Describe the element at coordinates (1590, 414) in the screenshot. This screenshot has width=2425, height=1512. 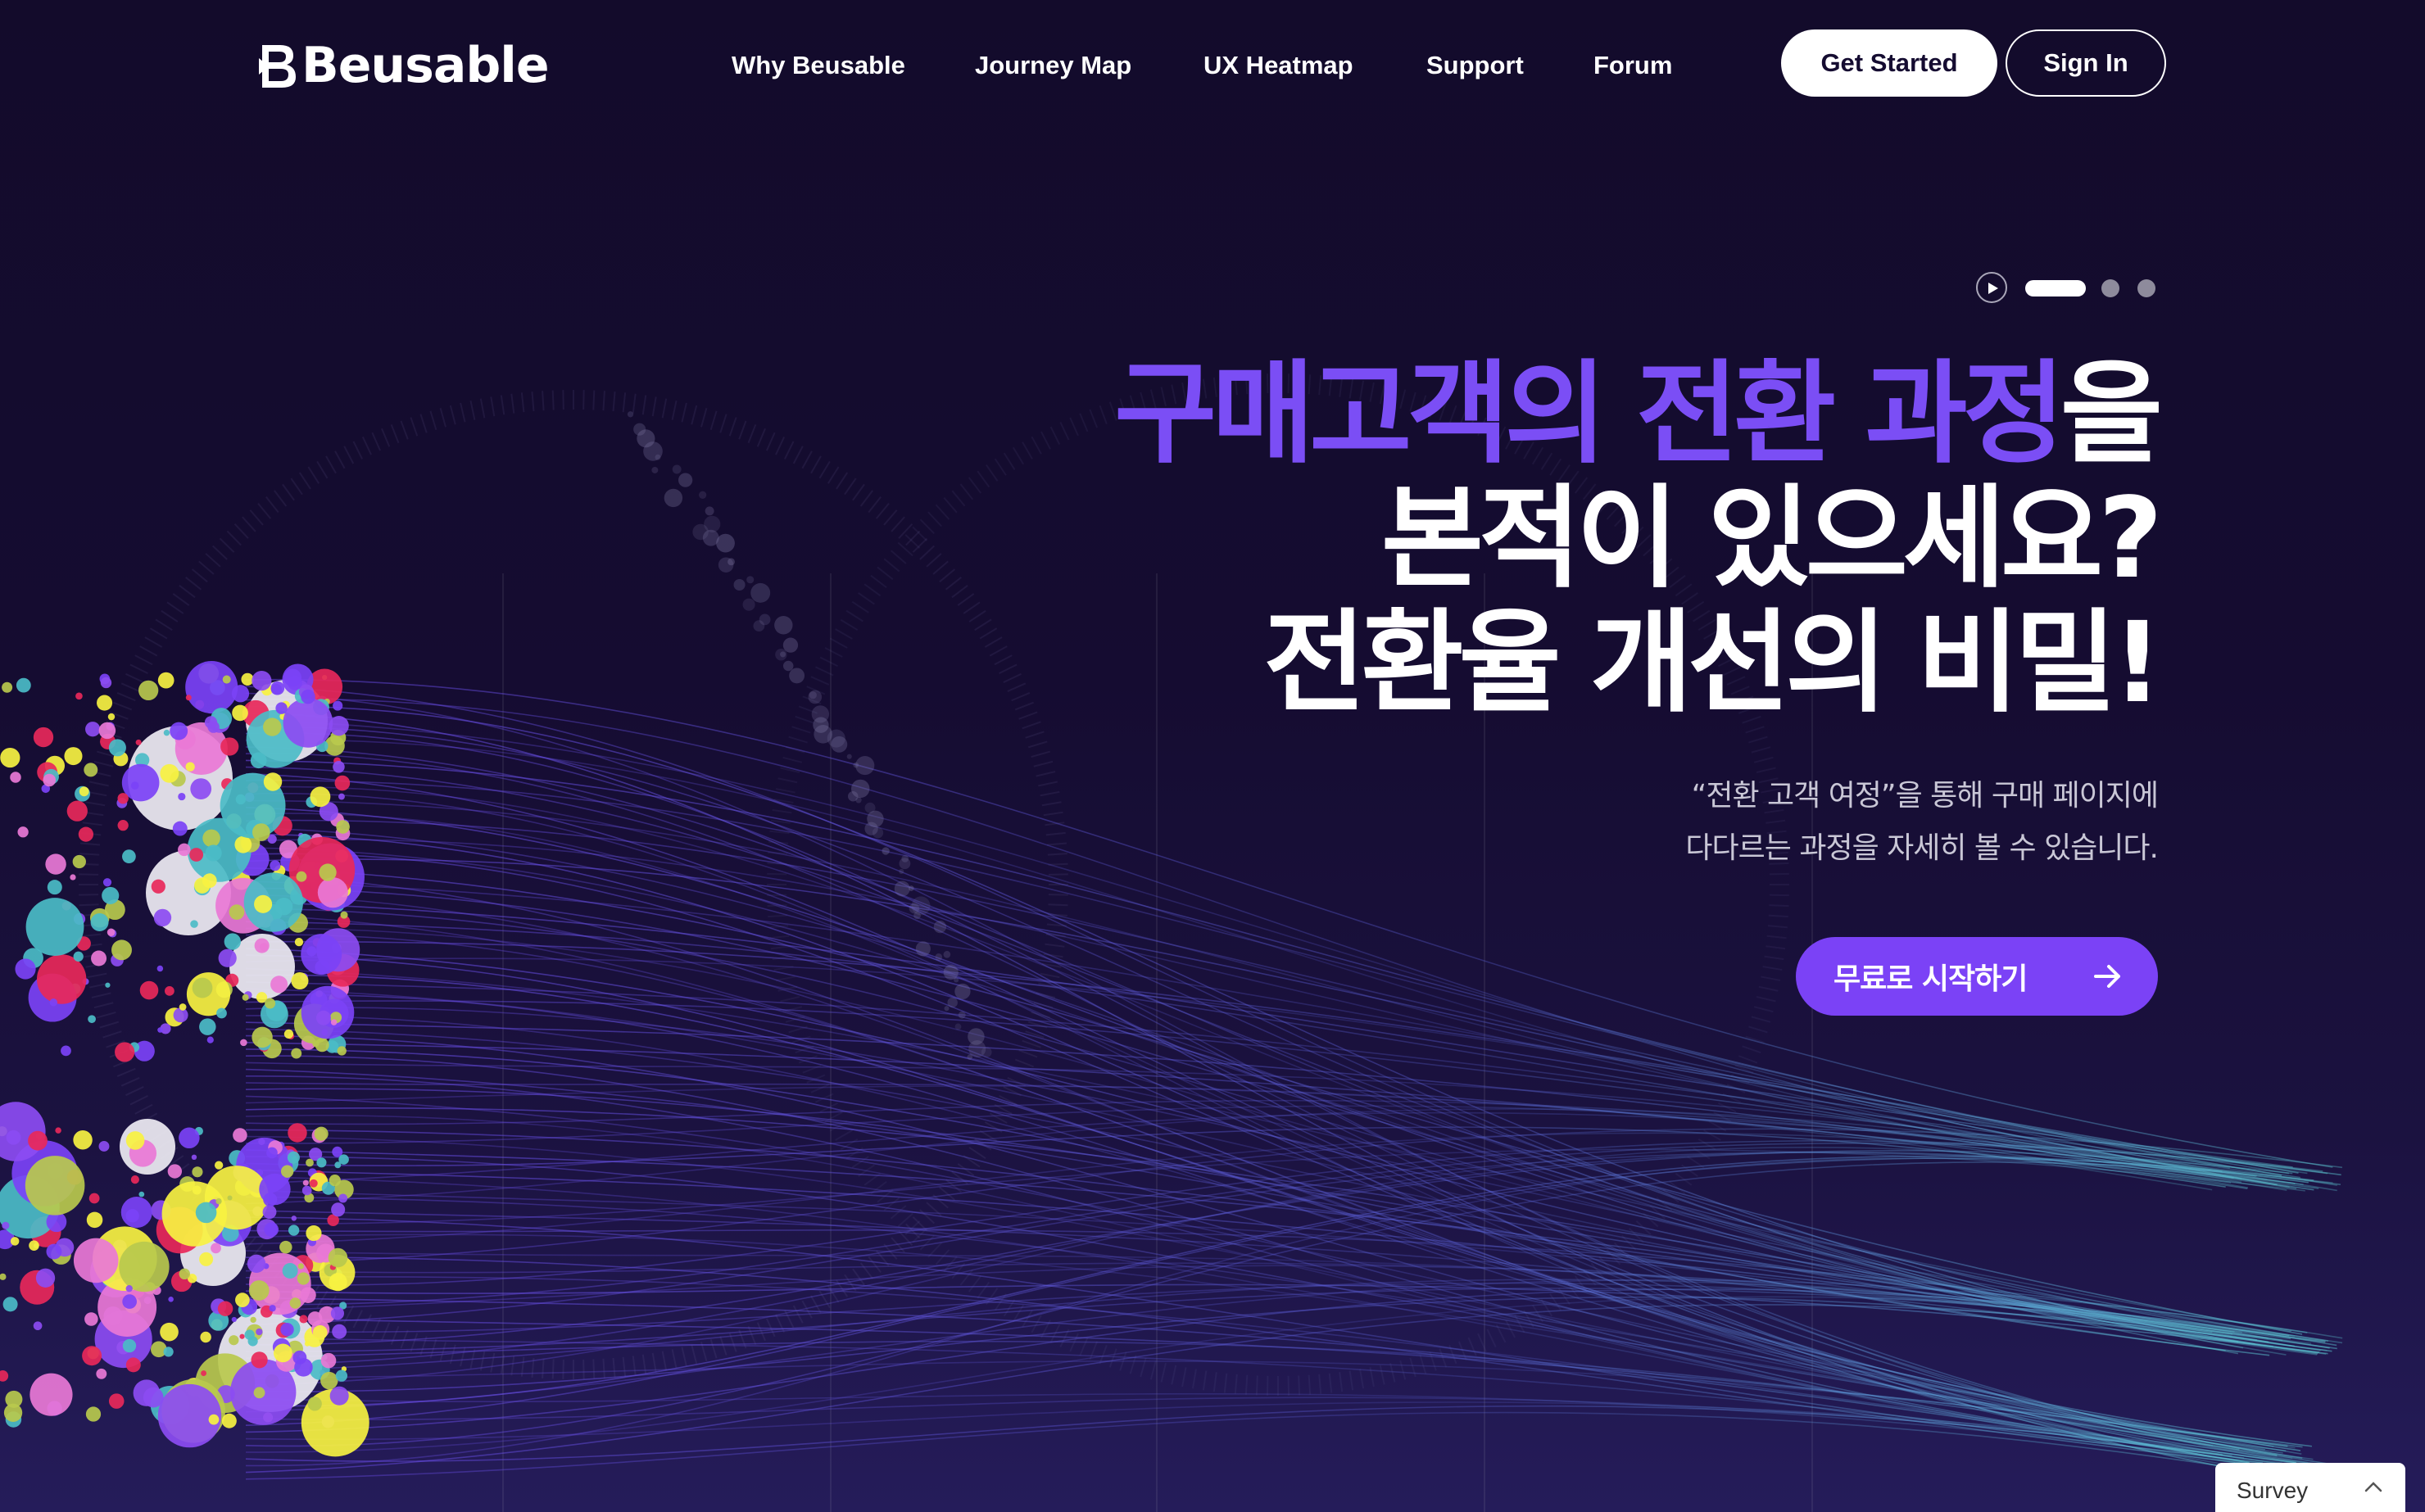
I see `hero-title-accent: 구매고객의 전환 과정` at that location.